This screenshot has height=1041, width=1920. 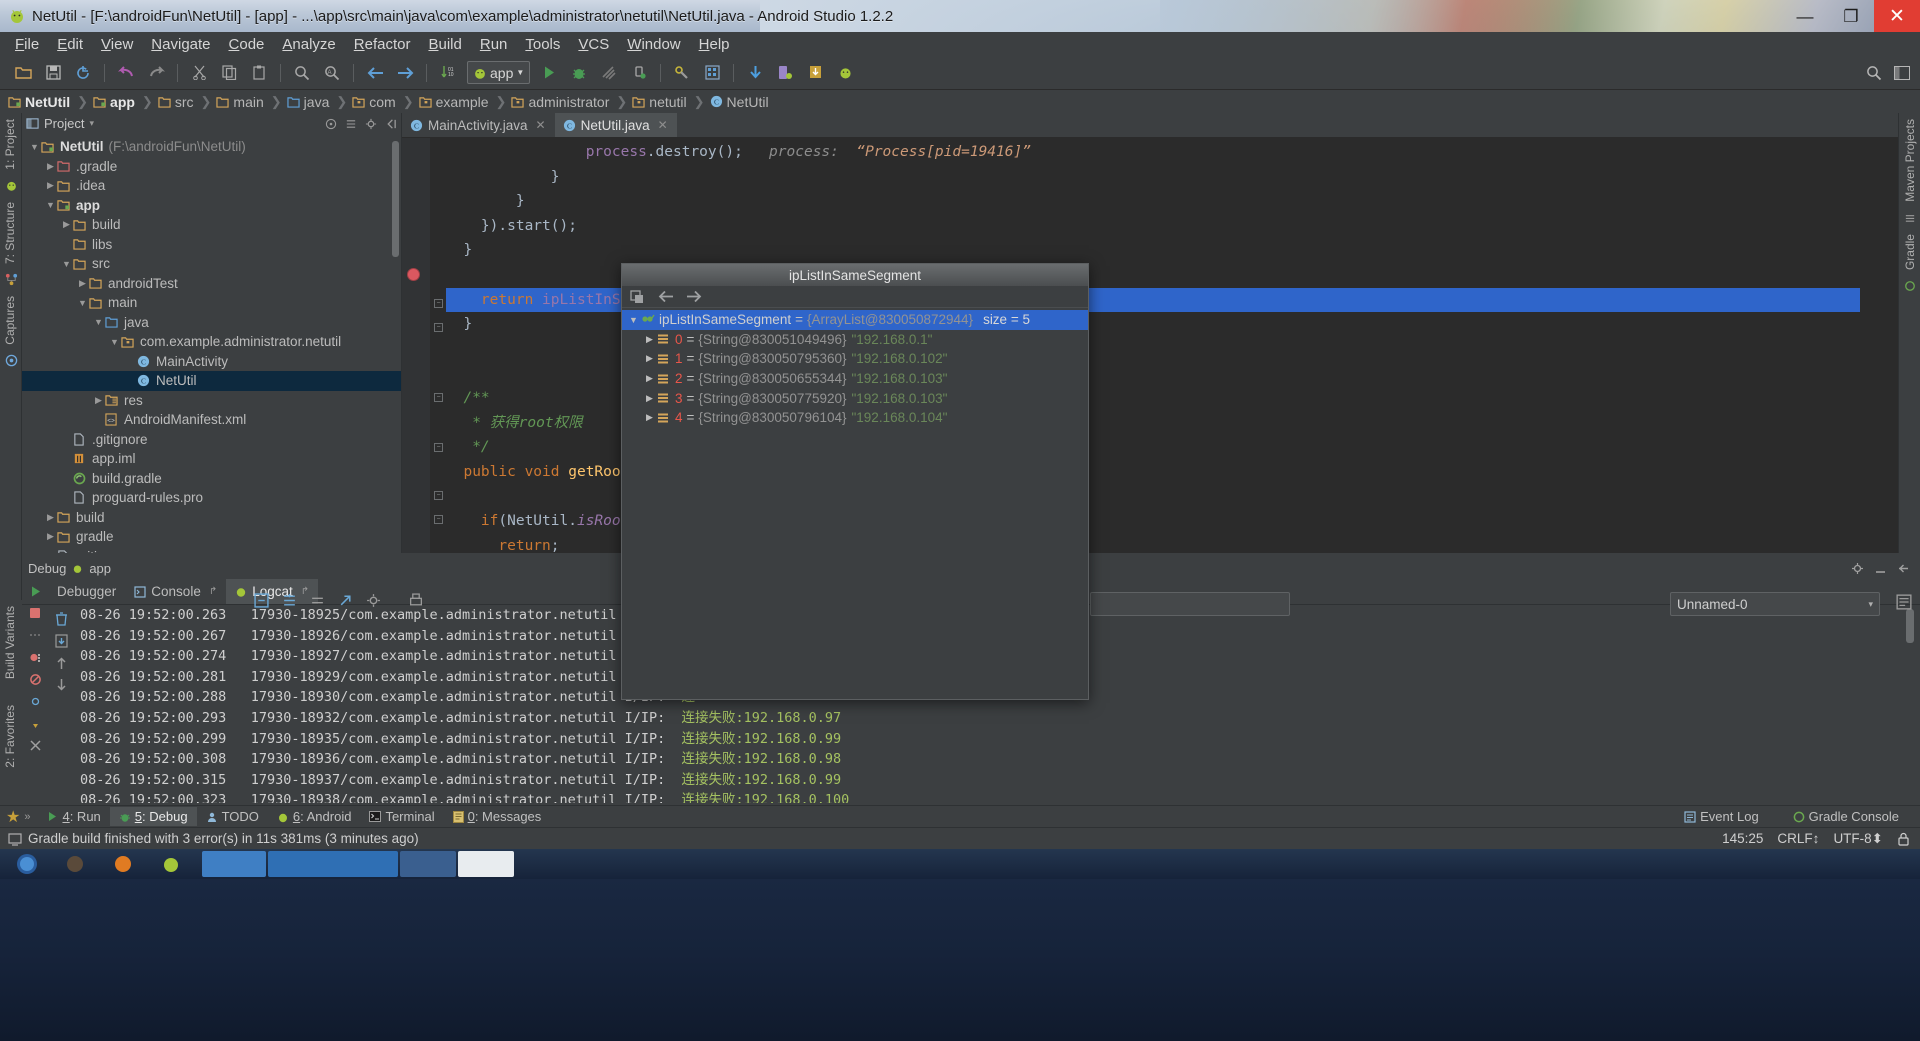 I want to click on bottom-tab-4--run: 4: Run, so click(x=73, y=816).